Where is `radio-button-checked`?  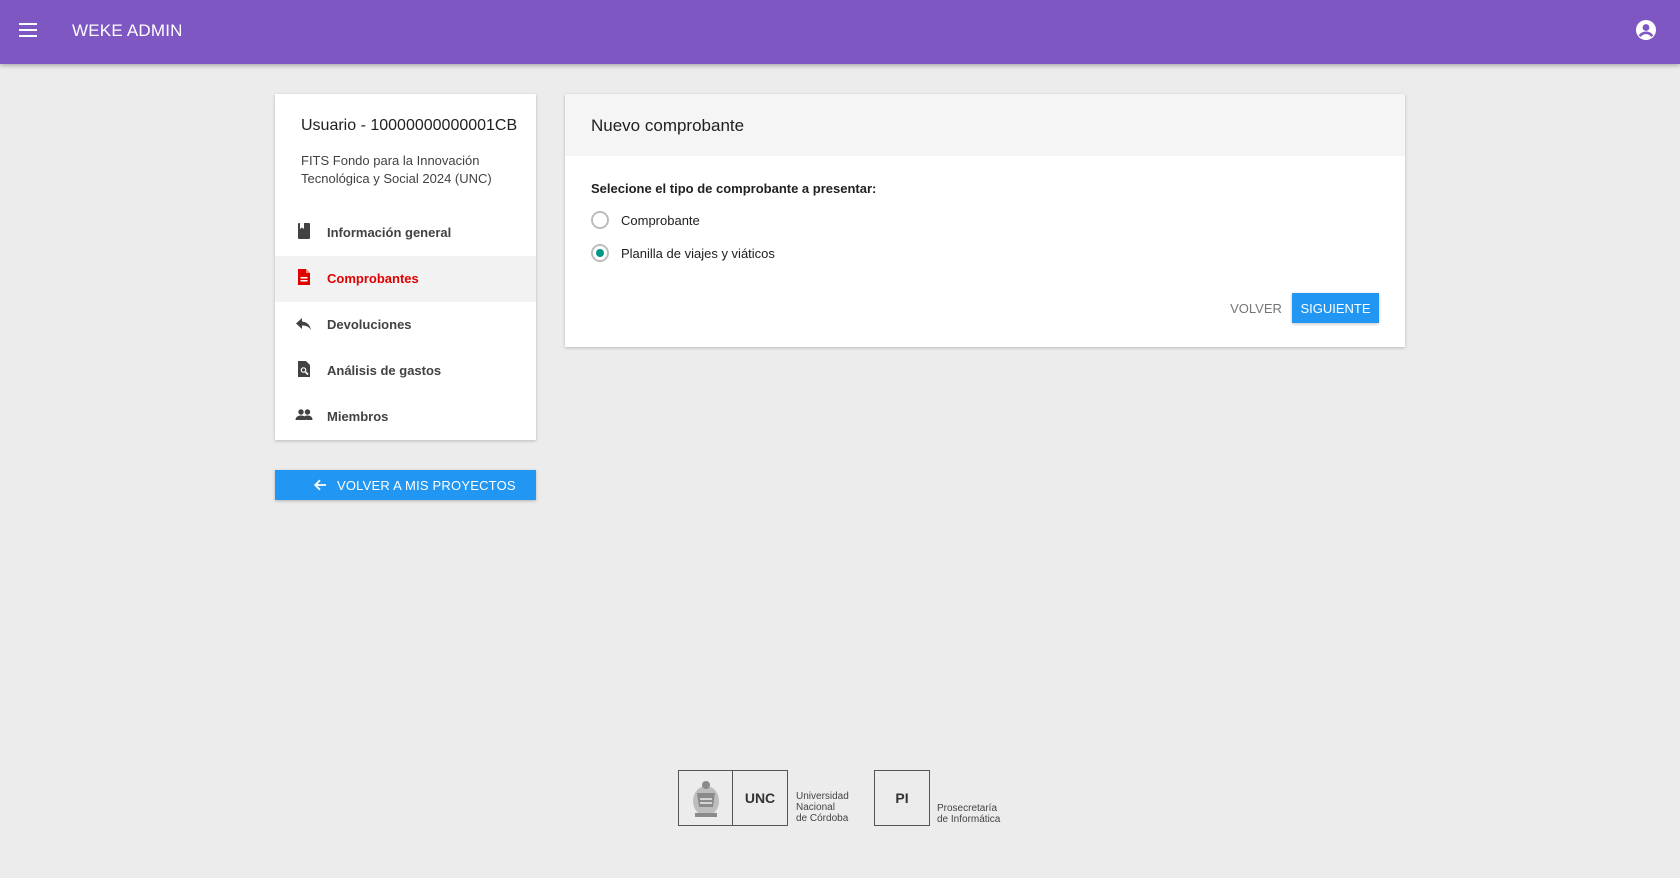
radio-button-checked is located at coordinates (600, 253).